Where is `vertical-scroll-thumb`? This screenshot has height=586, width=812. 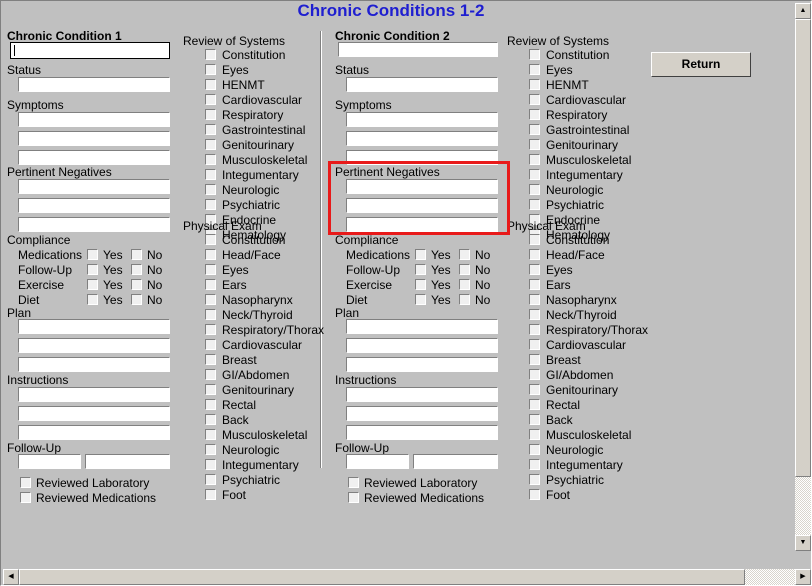 vertical-scroll-thumb is located at coordinates (803, 248).